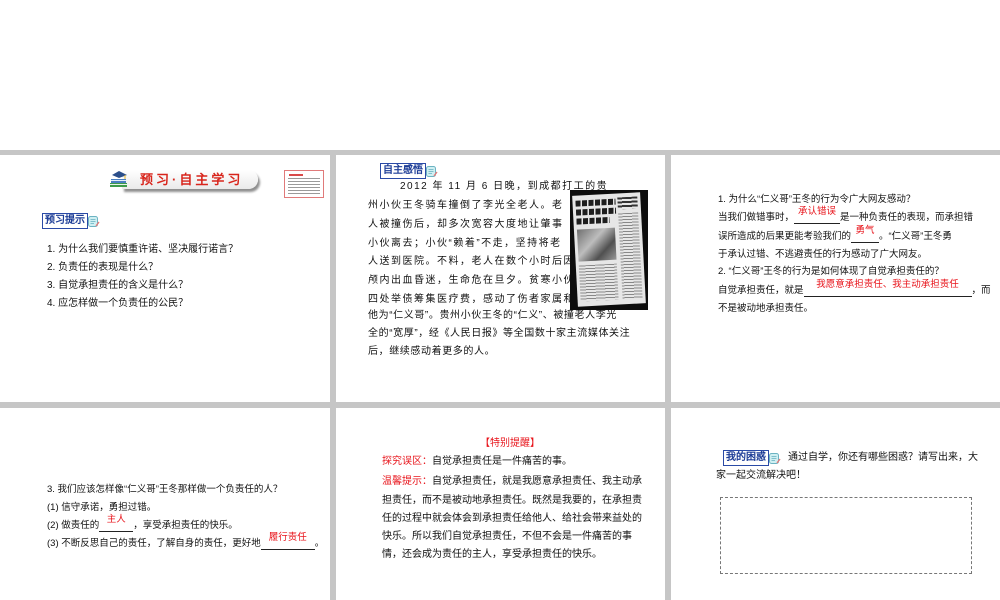  Describe the element at coordinates (471, 280) in the screenshot. I see `paragraph-line: 颅内出血昏迷，生命危在旦夕。贫寒小伙` at that location.